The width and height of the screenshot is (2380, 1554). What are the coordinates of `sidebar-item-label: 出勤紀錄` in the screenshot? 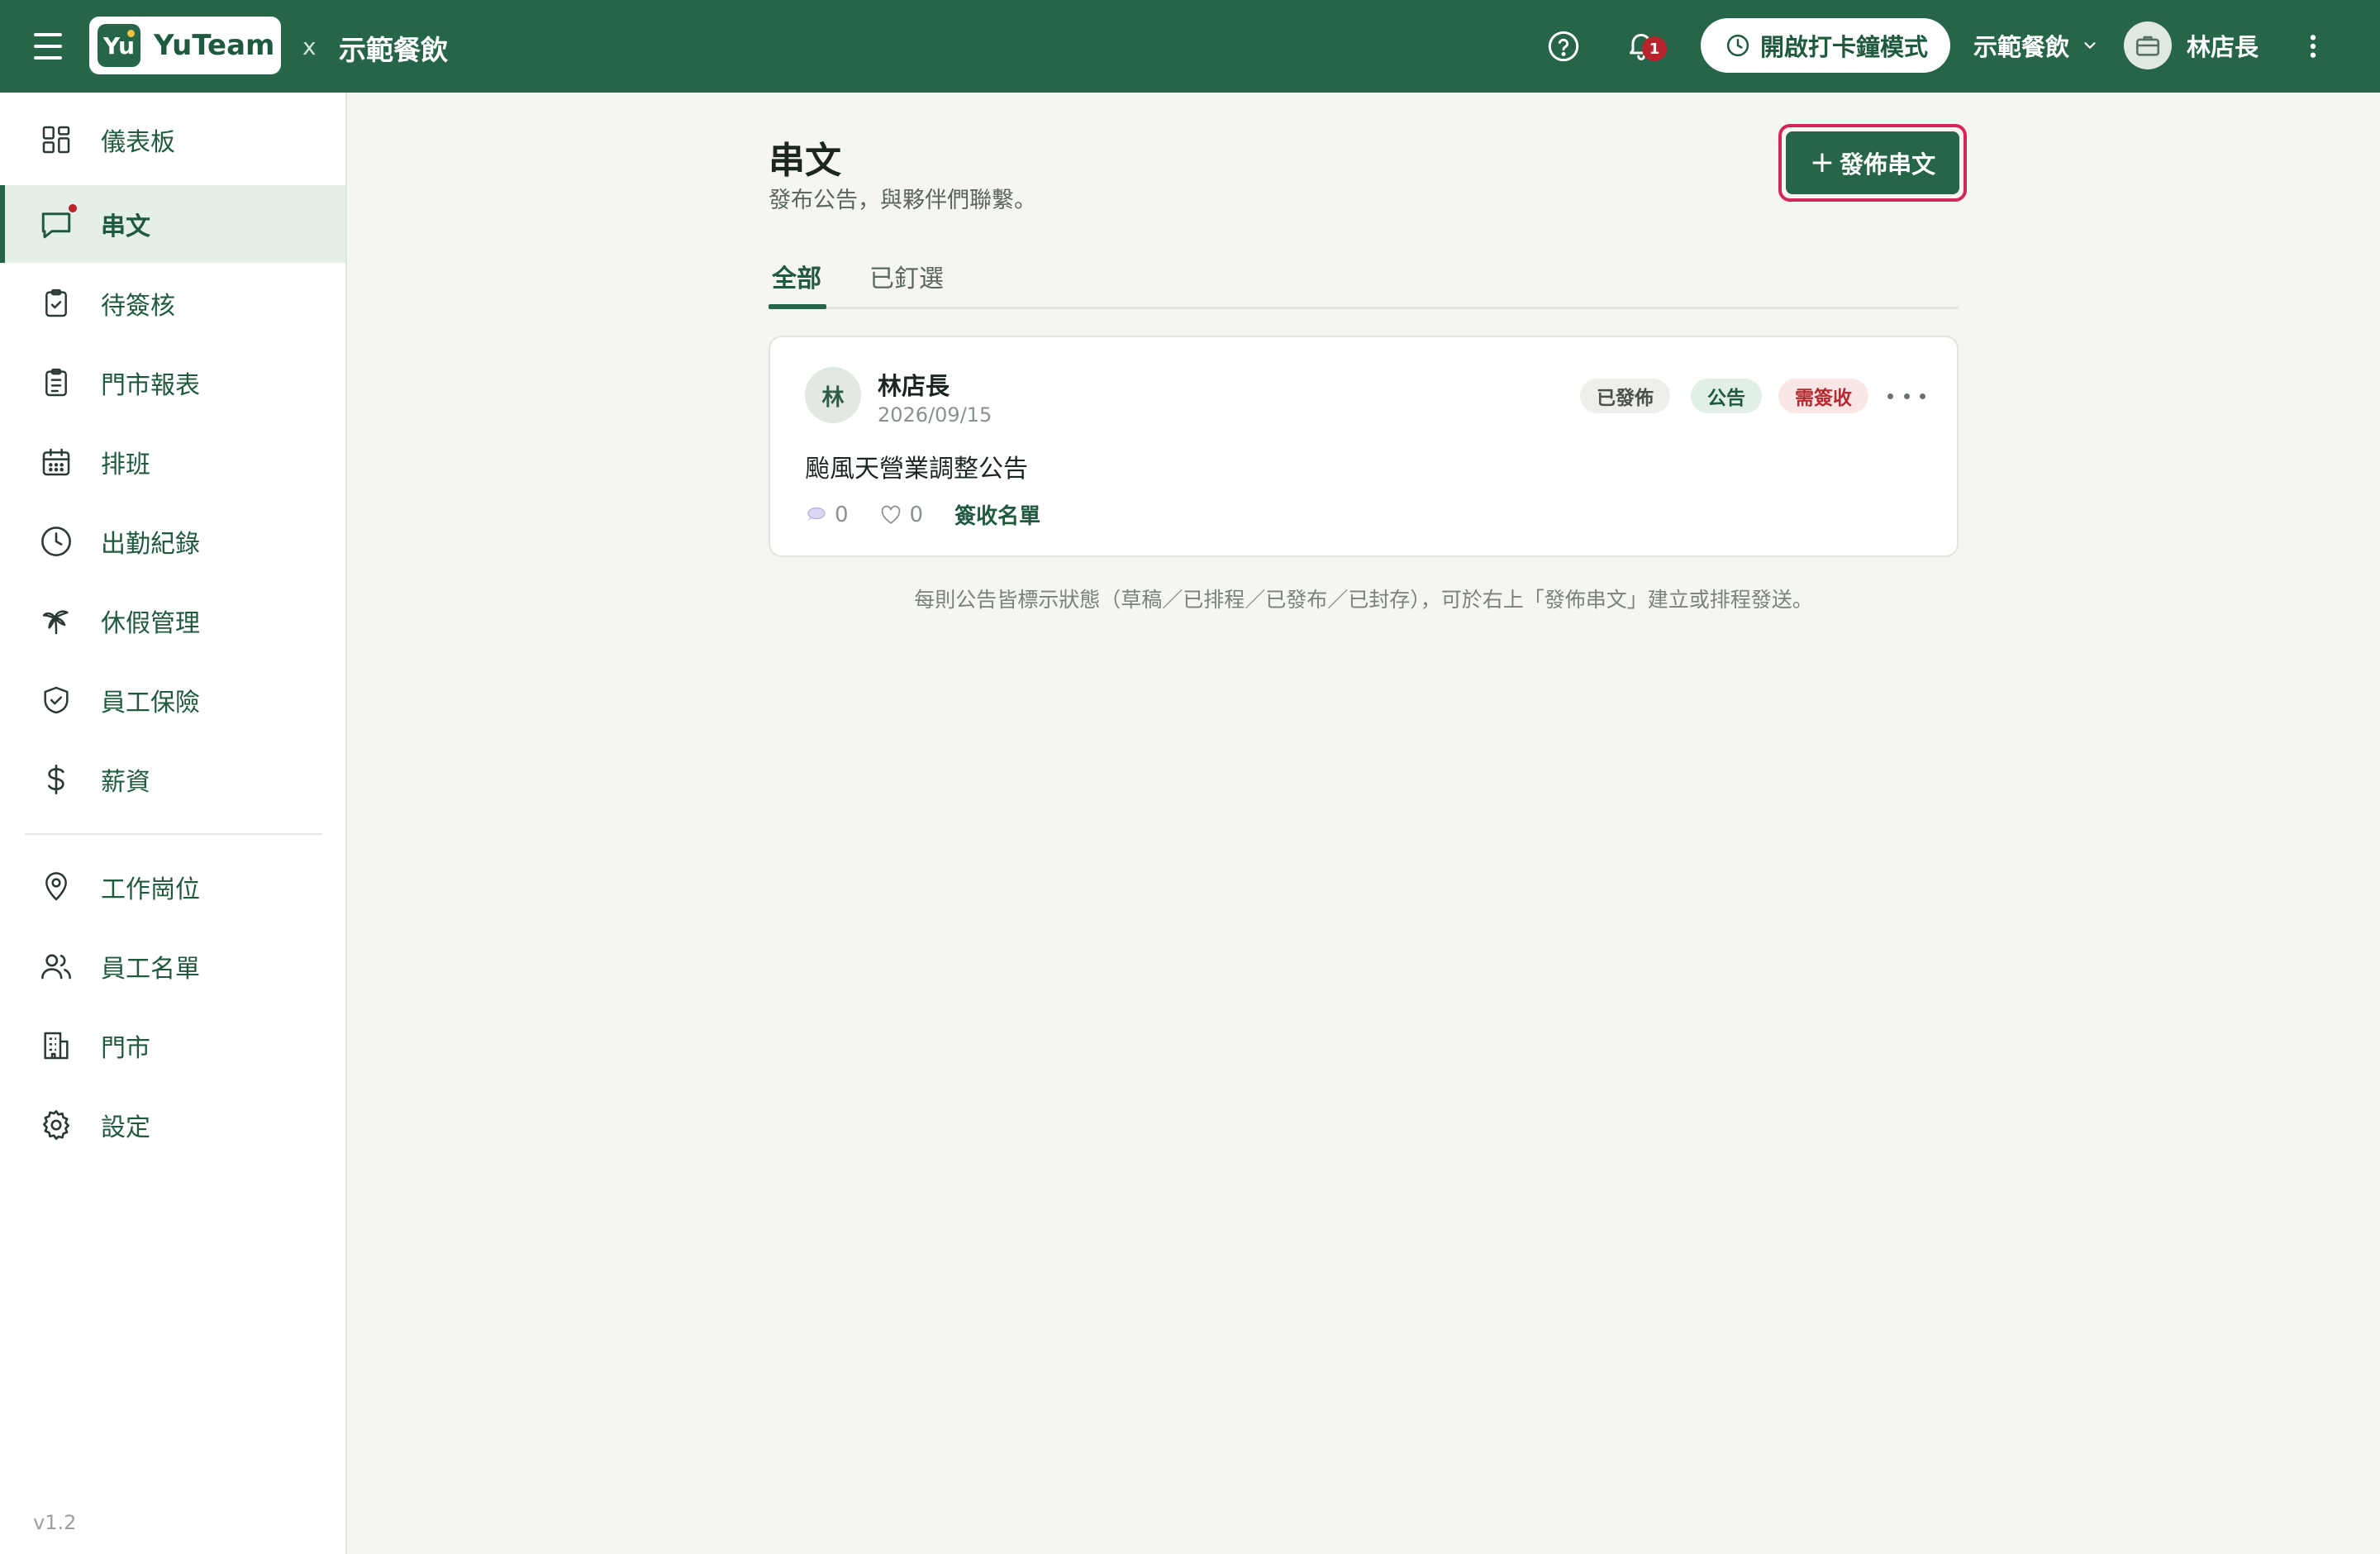 It's located at (150, 544).